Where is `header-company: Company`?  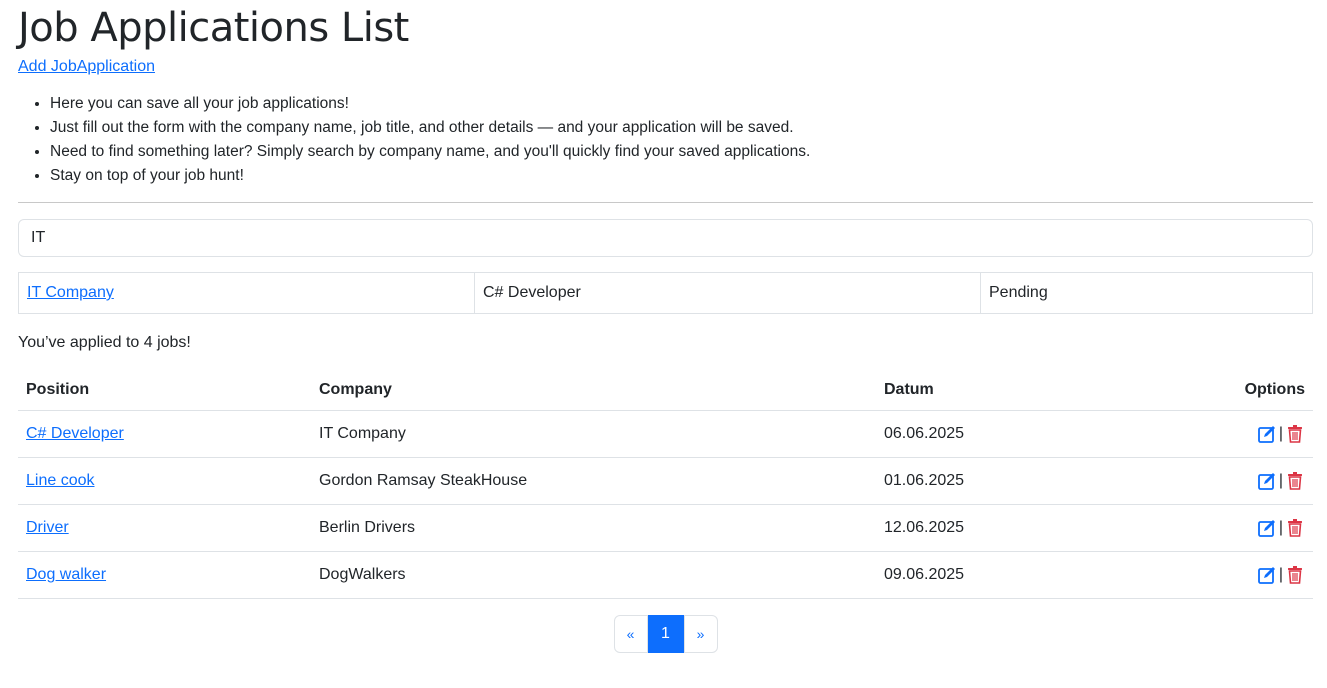 header-company: Company is located at coordinates (593, 390).